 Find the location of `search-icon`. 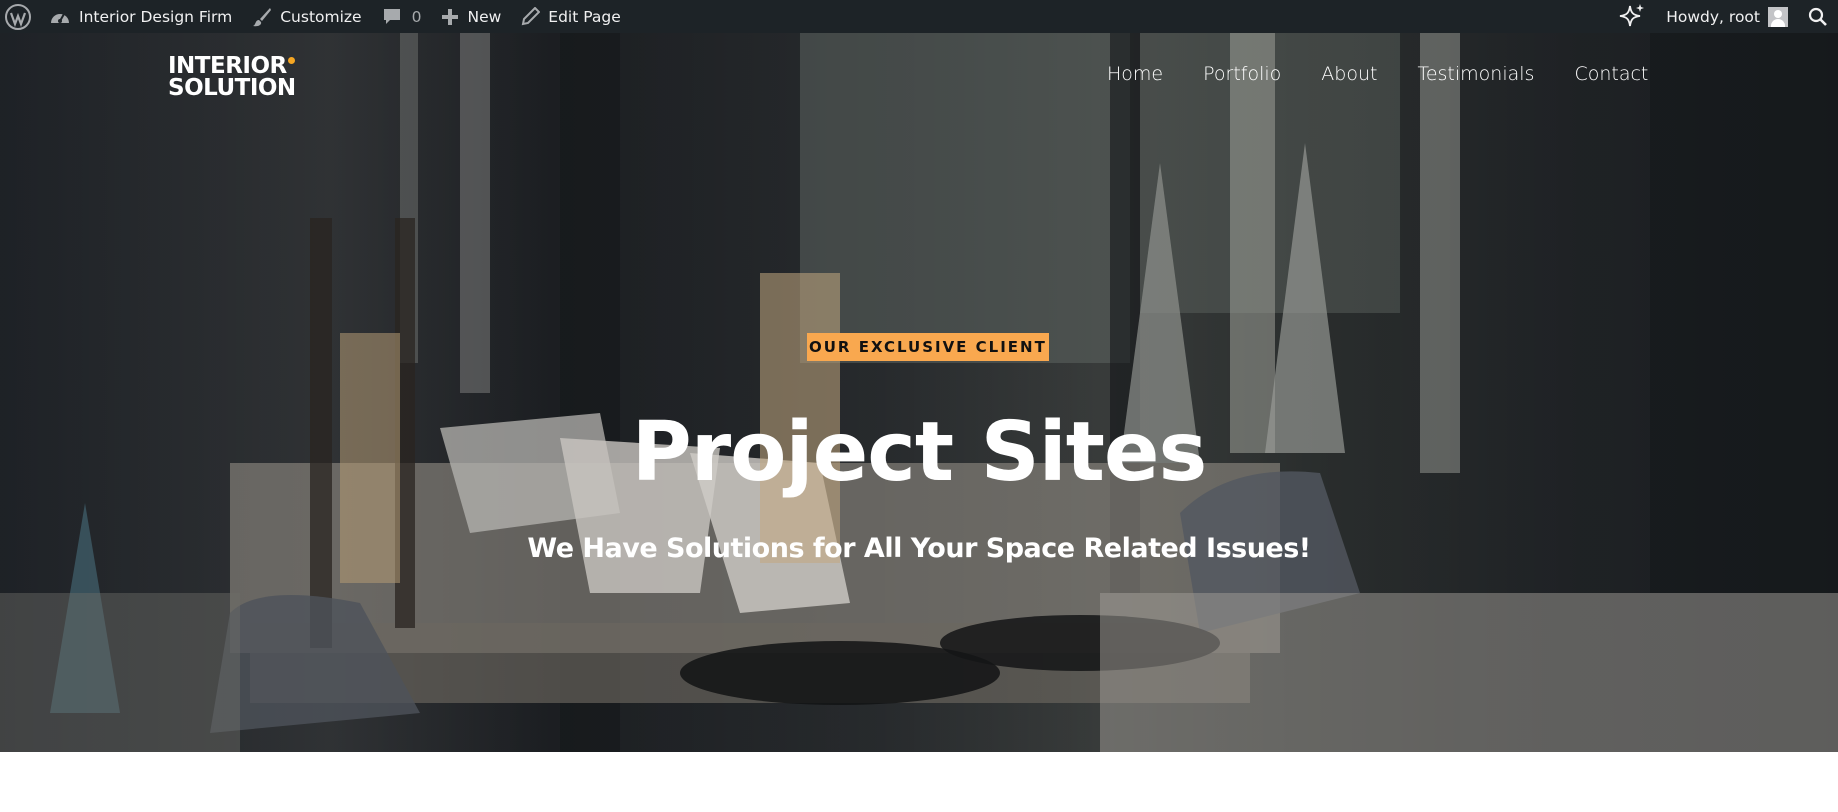

search-icon is located at coordinates (1817, 16).